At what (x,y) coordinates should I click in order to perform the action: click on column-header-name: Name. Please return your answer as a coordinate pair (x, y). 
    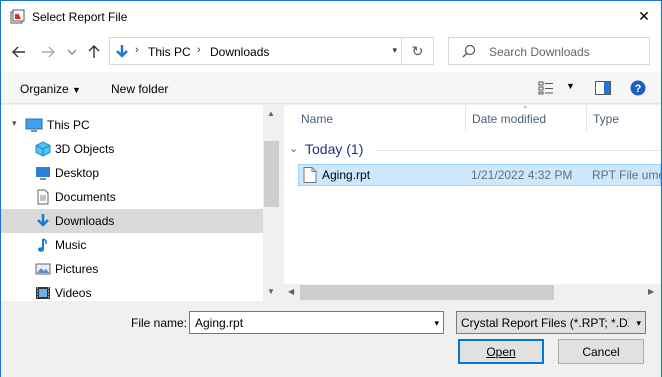
    Looking at the image, I should click on (383, 118).